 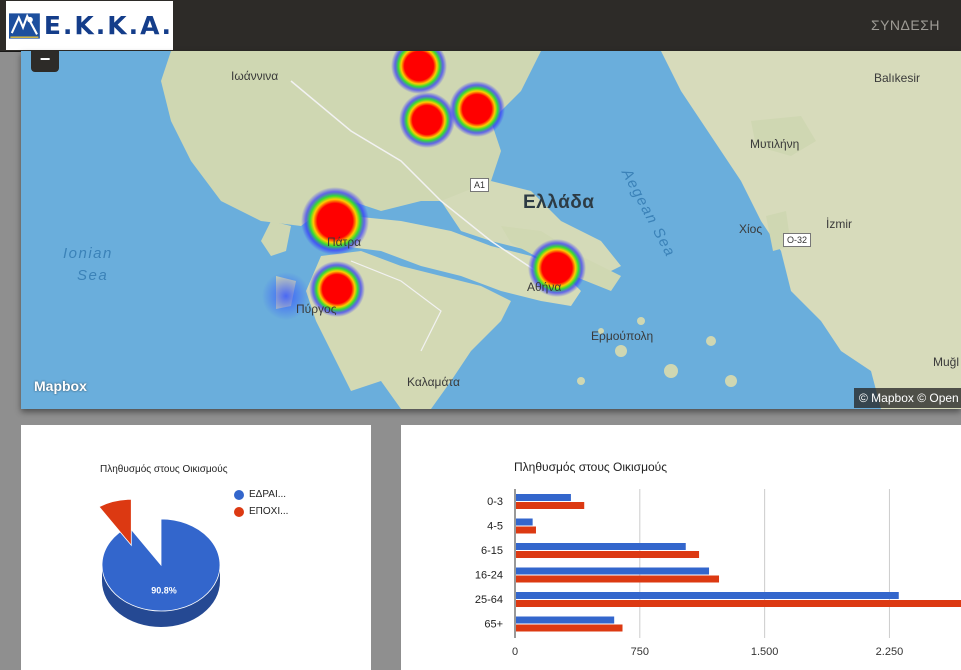 I want to click on ekka-logo: Ε.Κ.Κ.Α., so click(x=89, y=25).